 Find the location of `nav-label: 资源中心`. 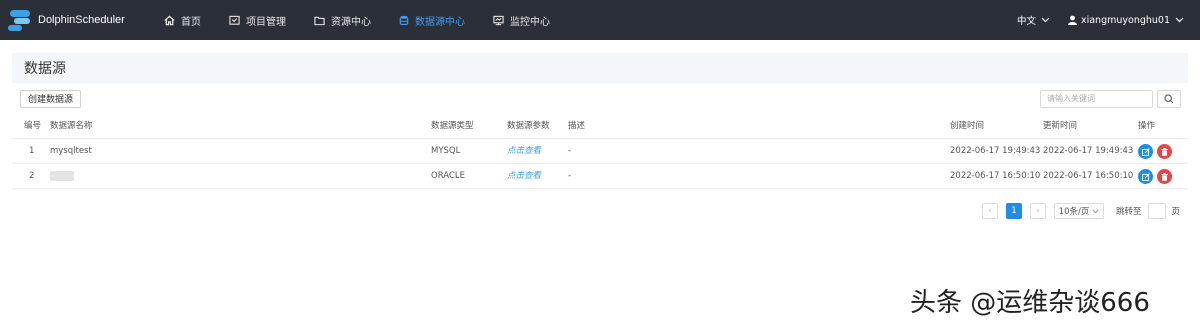

nav-label: 资源中心 is located at coordinates (351, 22).